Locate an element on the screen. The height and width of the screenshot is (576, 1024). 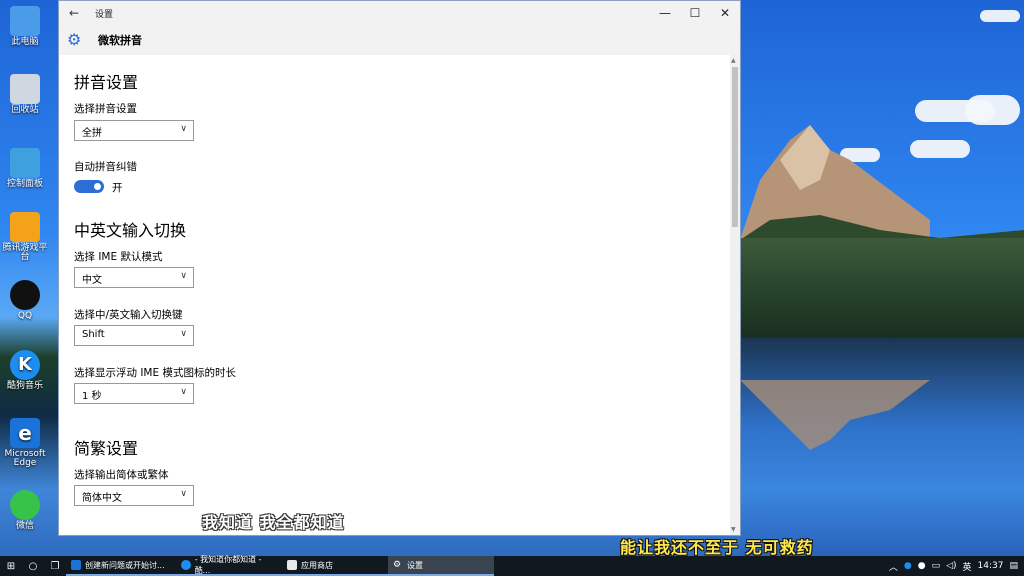
subtitle-white: 我知道 我全都知道 is located at coordinates (273, 522).